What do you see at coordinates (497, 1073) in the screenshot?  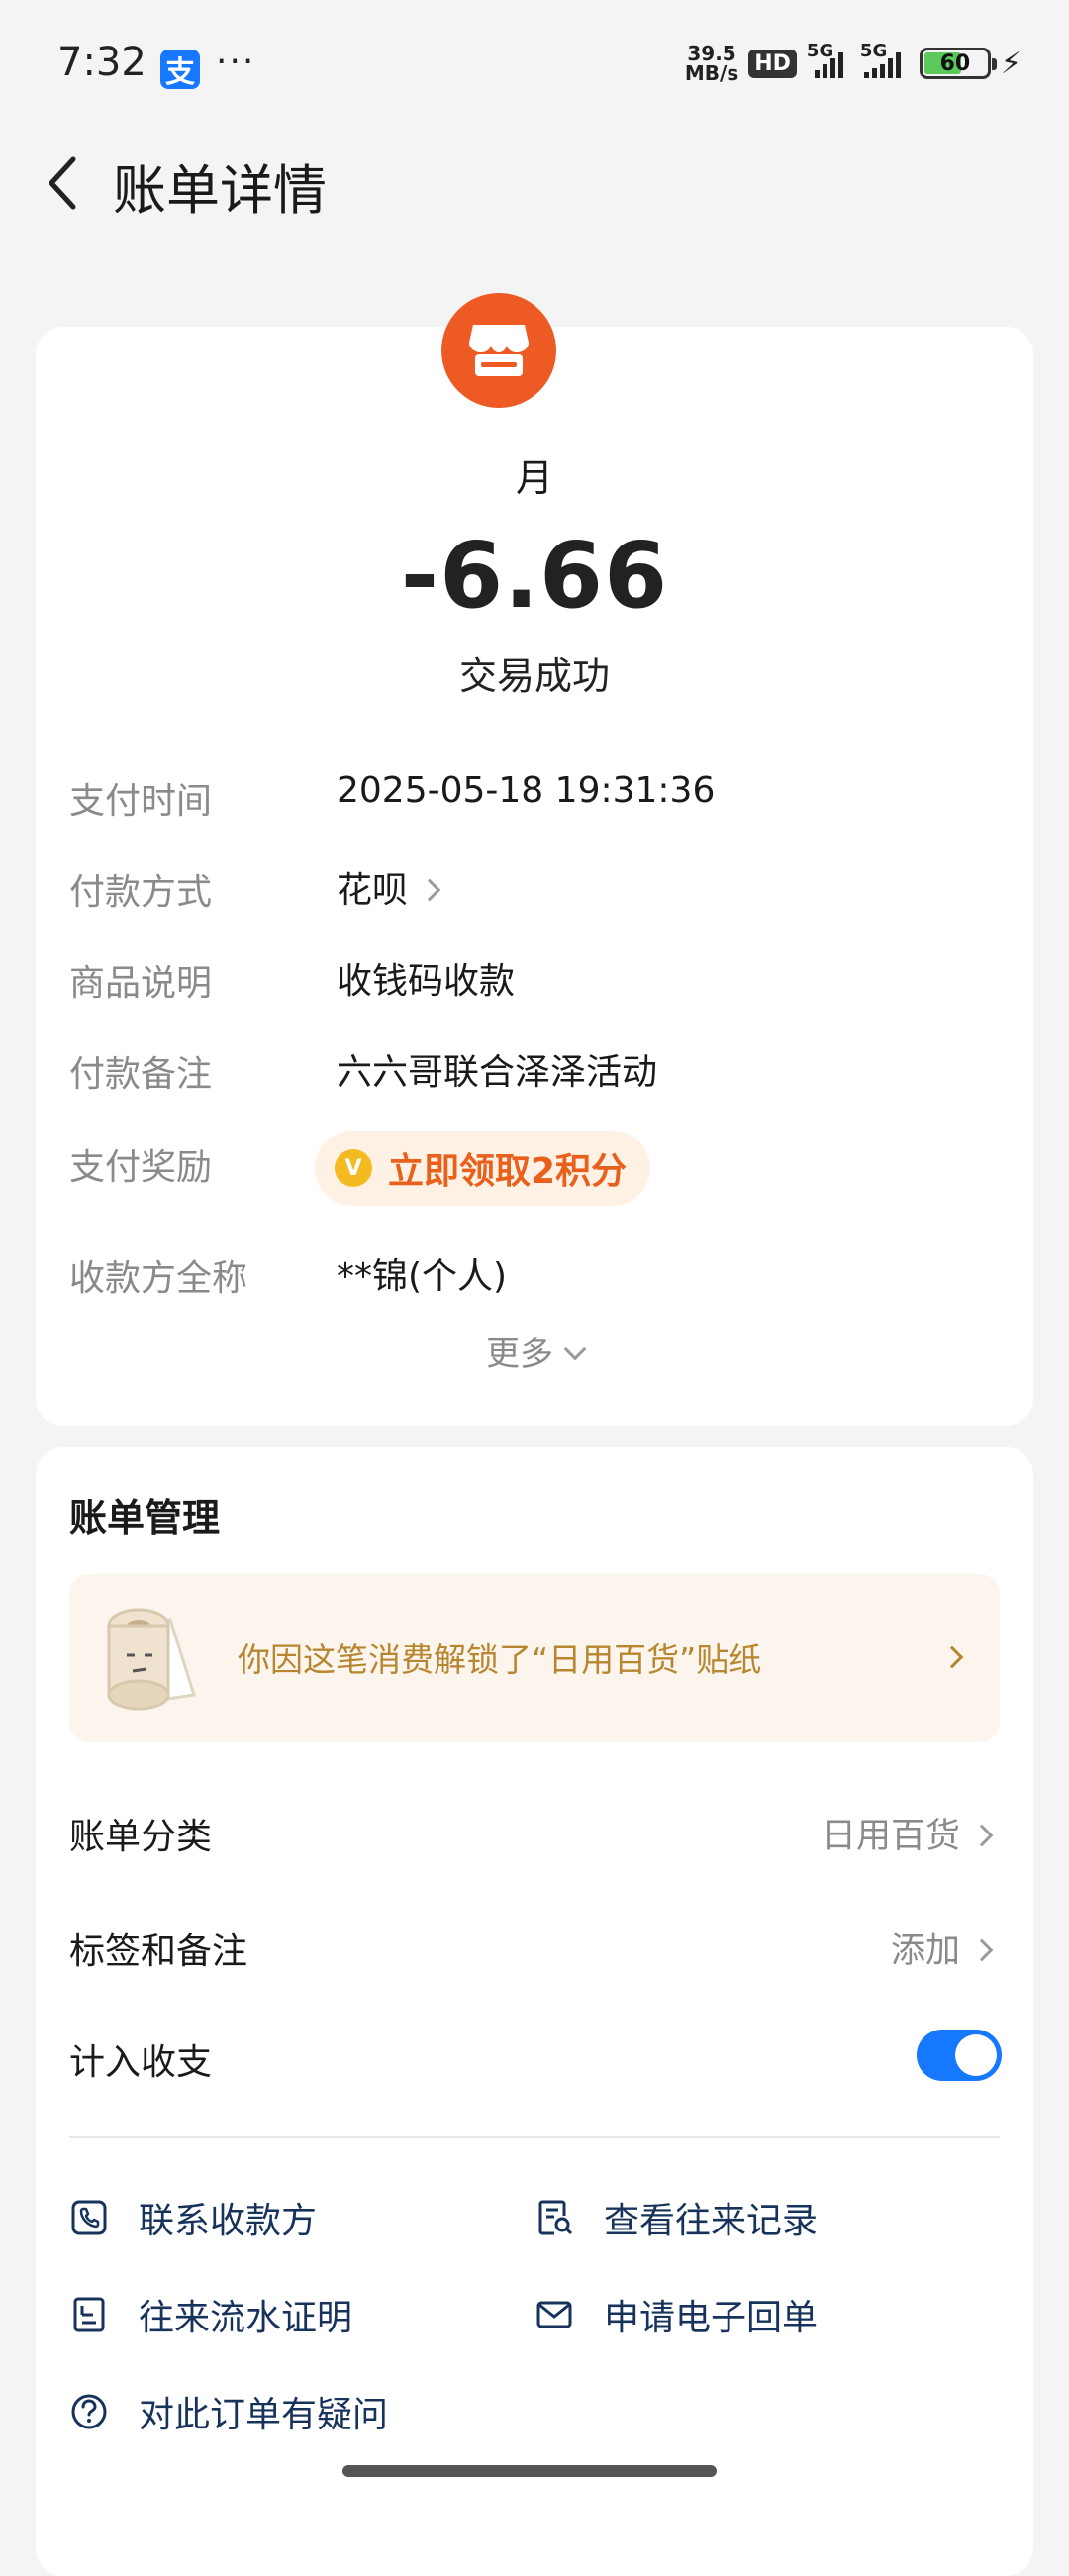 I see `pay-note-value: 六六哥联合泽泽活动` at bounding box center [497, 1073].